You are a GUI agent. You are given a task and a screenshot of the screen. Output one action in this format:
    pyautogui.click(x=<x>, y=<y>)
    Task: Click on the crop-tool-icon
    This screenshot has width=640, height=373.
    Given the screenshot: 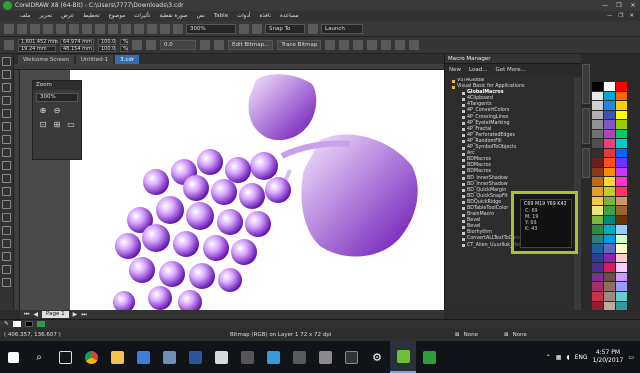 What is the action you would take?
    pyautogui.click(x=6, y=87)
    